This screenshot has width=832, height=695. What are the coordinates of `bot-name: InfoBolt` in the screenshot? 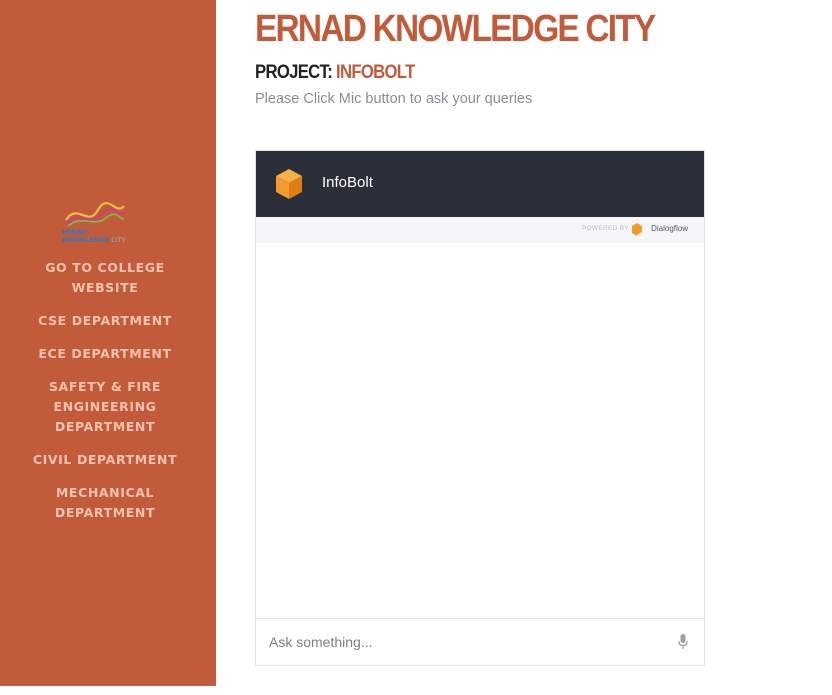 It's located at (347, 182).